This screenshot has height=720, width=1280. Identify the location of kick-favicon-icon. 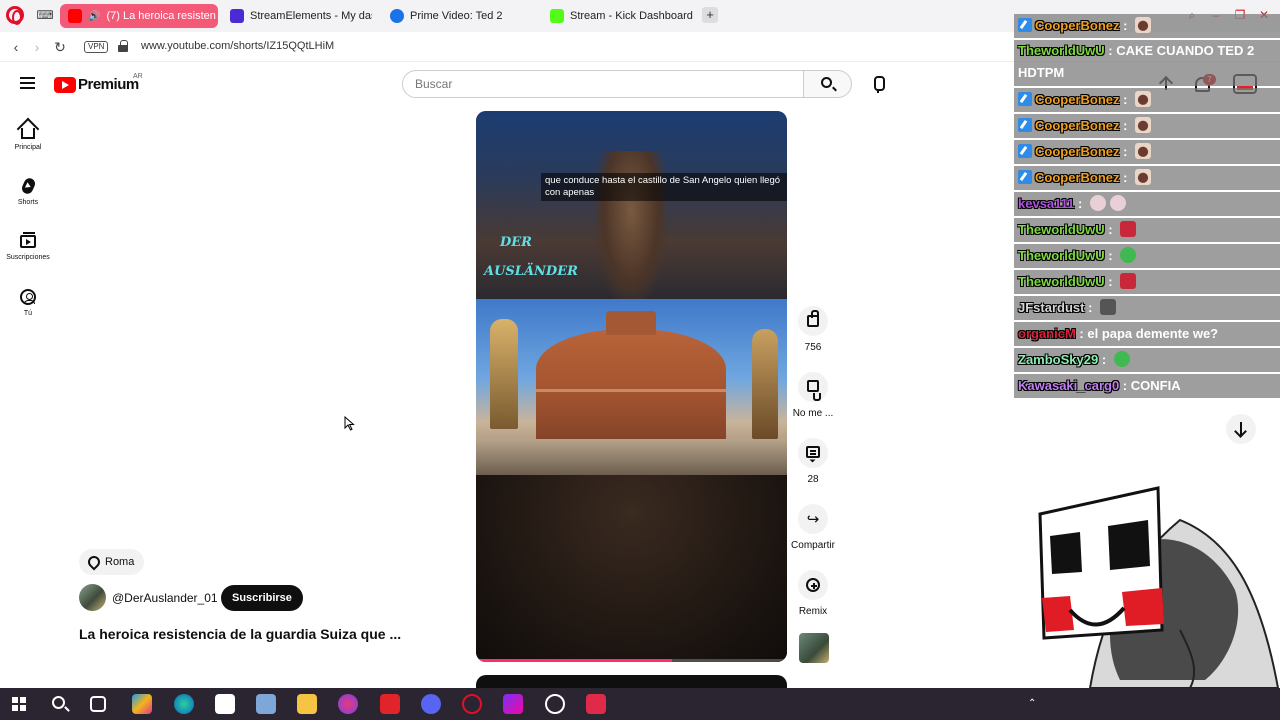
(557, 16).